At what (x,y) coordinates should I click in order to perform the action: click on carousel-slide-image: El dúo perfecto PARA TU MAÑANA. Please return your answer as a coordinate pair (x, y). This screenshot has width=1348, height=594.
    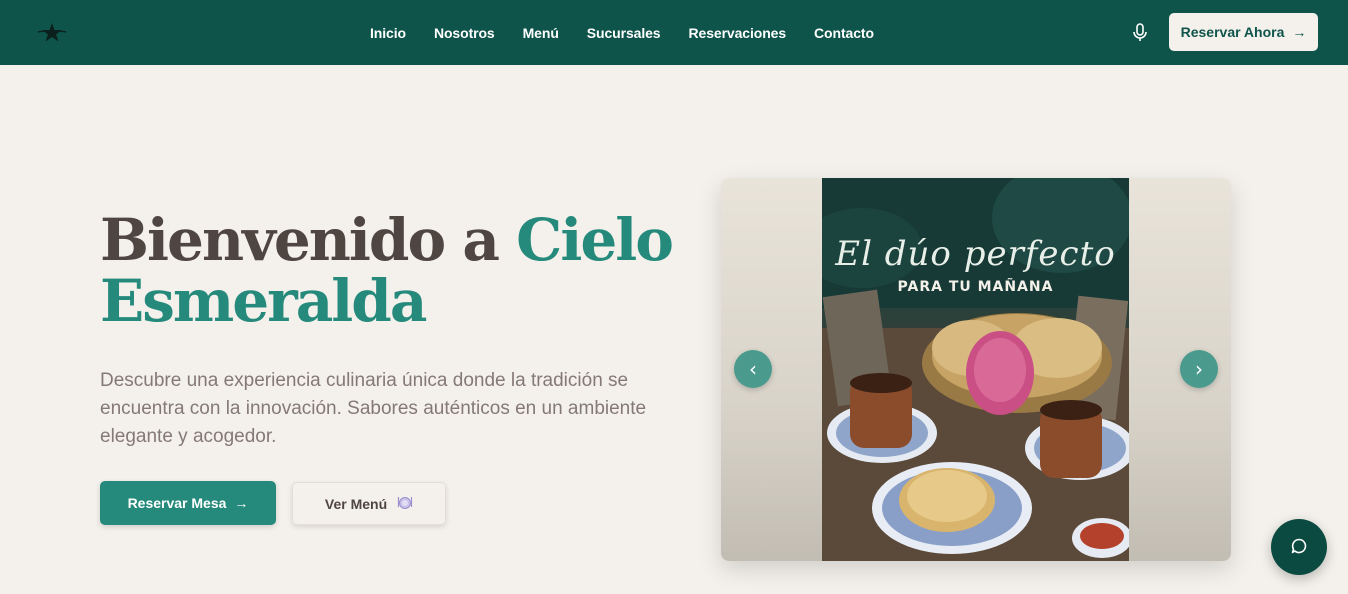
    Looking at the image, I should click on (975, 369).